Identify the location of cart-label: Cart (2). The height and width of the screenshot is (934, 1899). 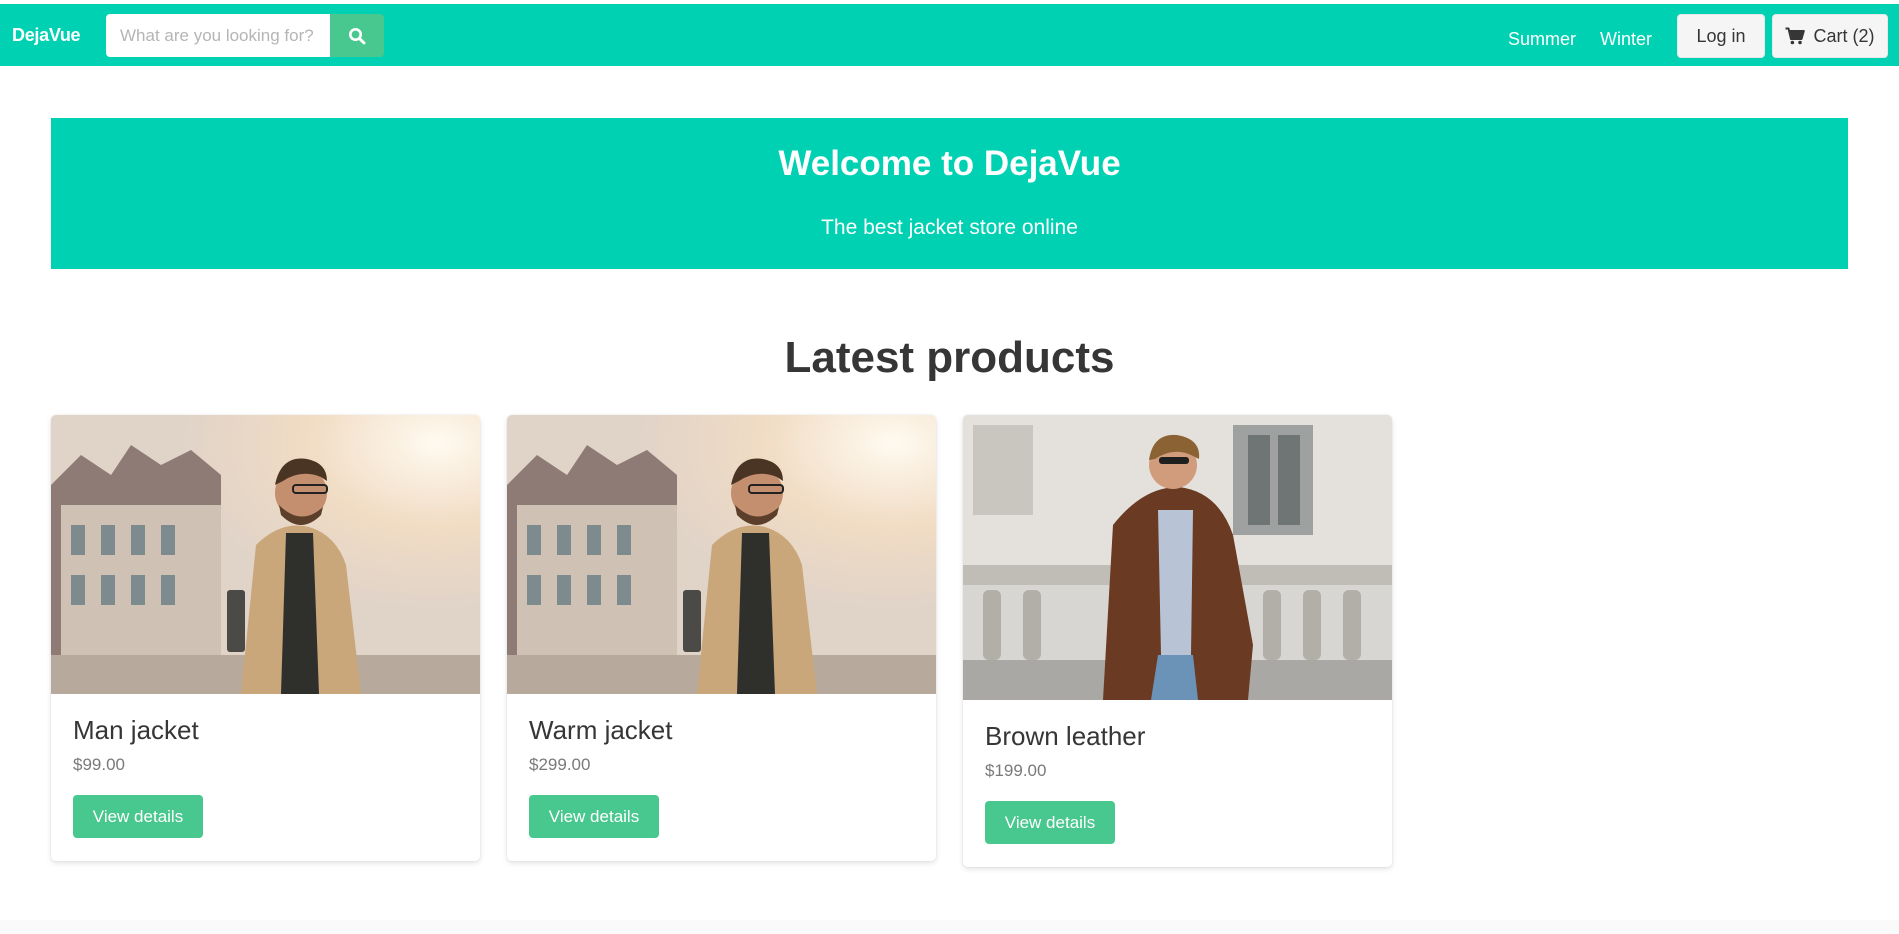
(1844, 35).